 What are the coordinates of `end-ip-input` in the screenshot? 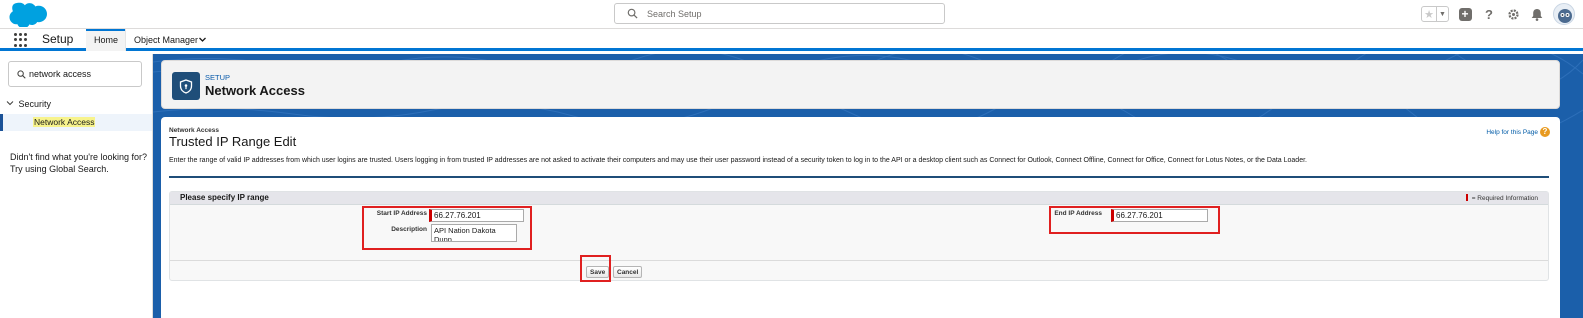 It's located at (1159, 215).